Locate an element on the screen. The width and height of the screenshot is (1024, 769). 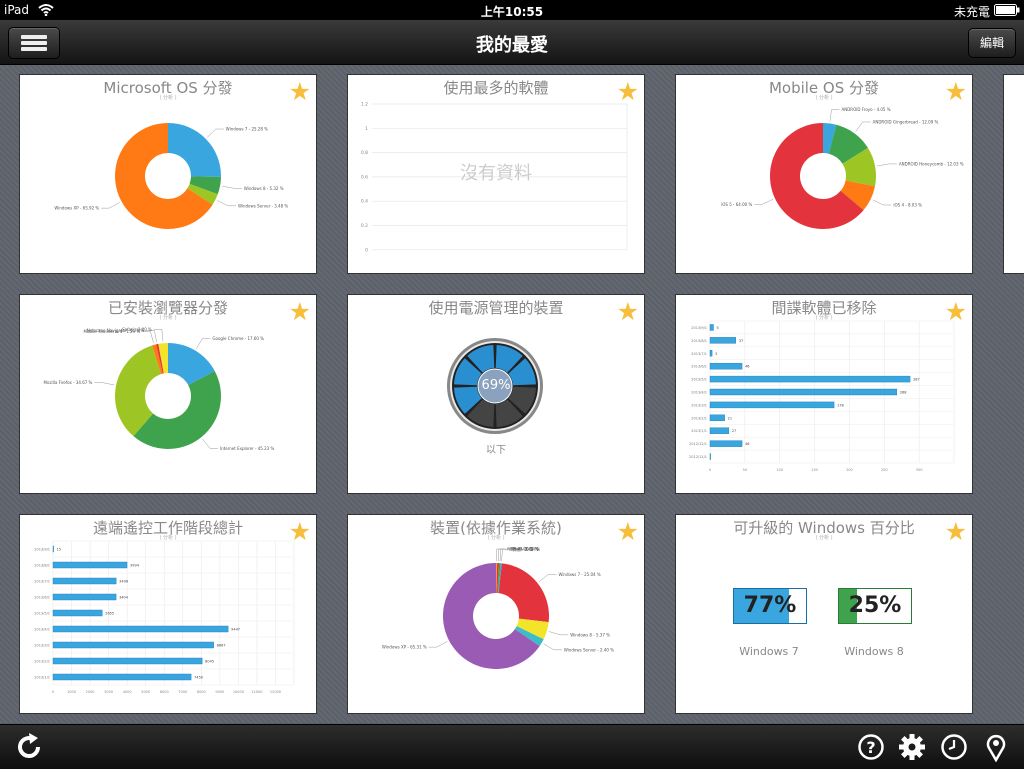
no-data-label: 沒有資料 is located at coordinates (496, 173).